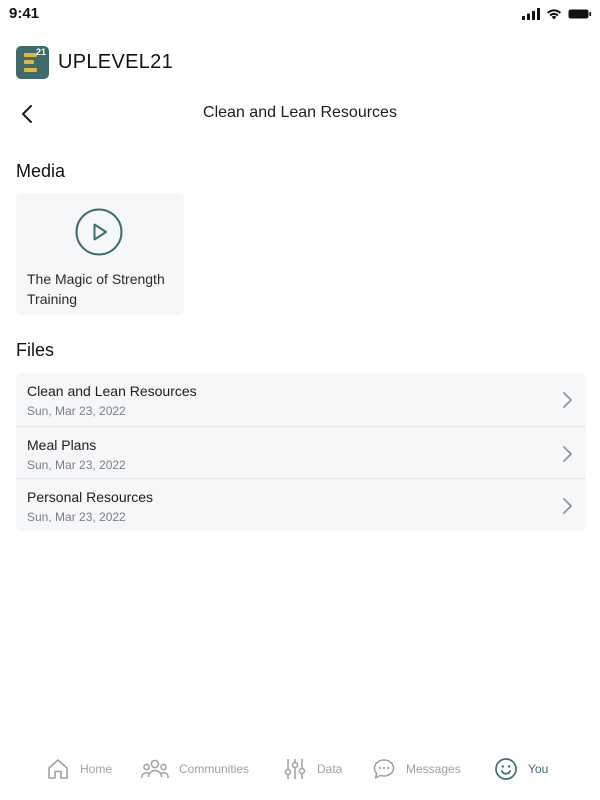  I want to click on brand: 21 UPLEVEL21, so click(94, 62).